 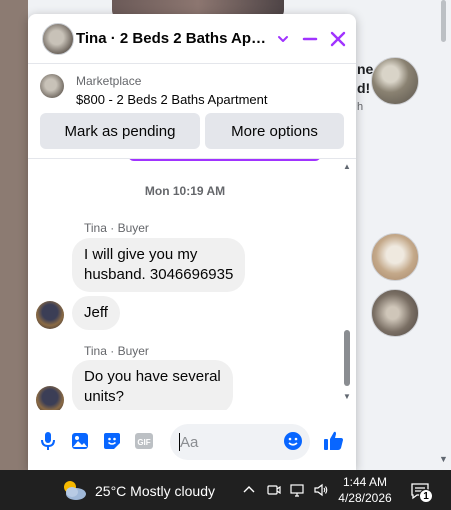 I want to click on message-scrollbar: ▲ ▼, so click(x=348, y=285).